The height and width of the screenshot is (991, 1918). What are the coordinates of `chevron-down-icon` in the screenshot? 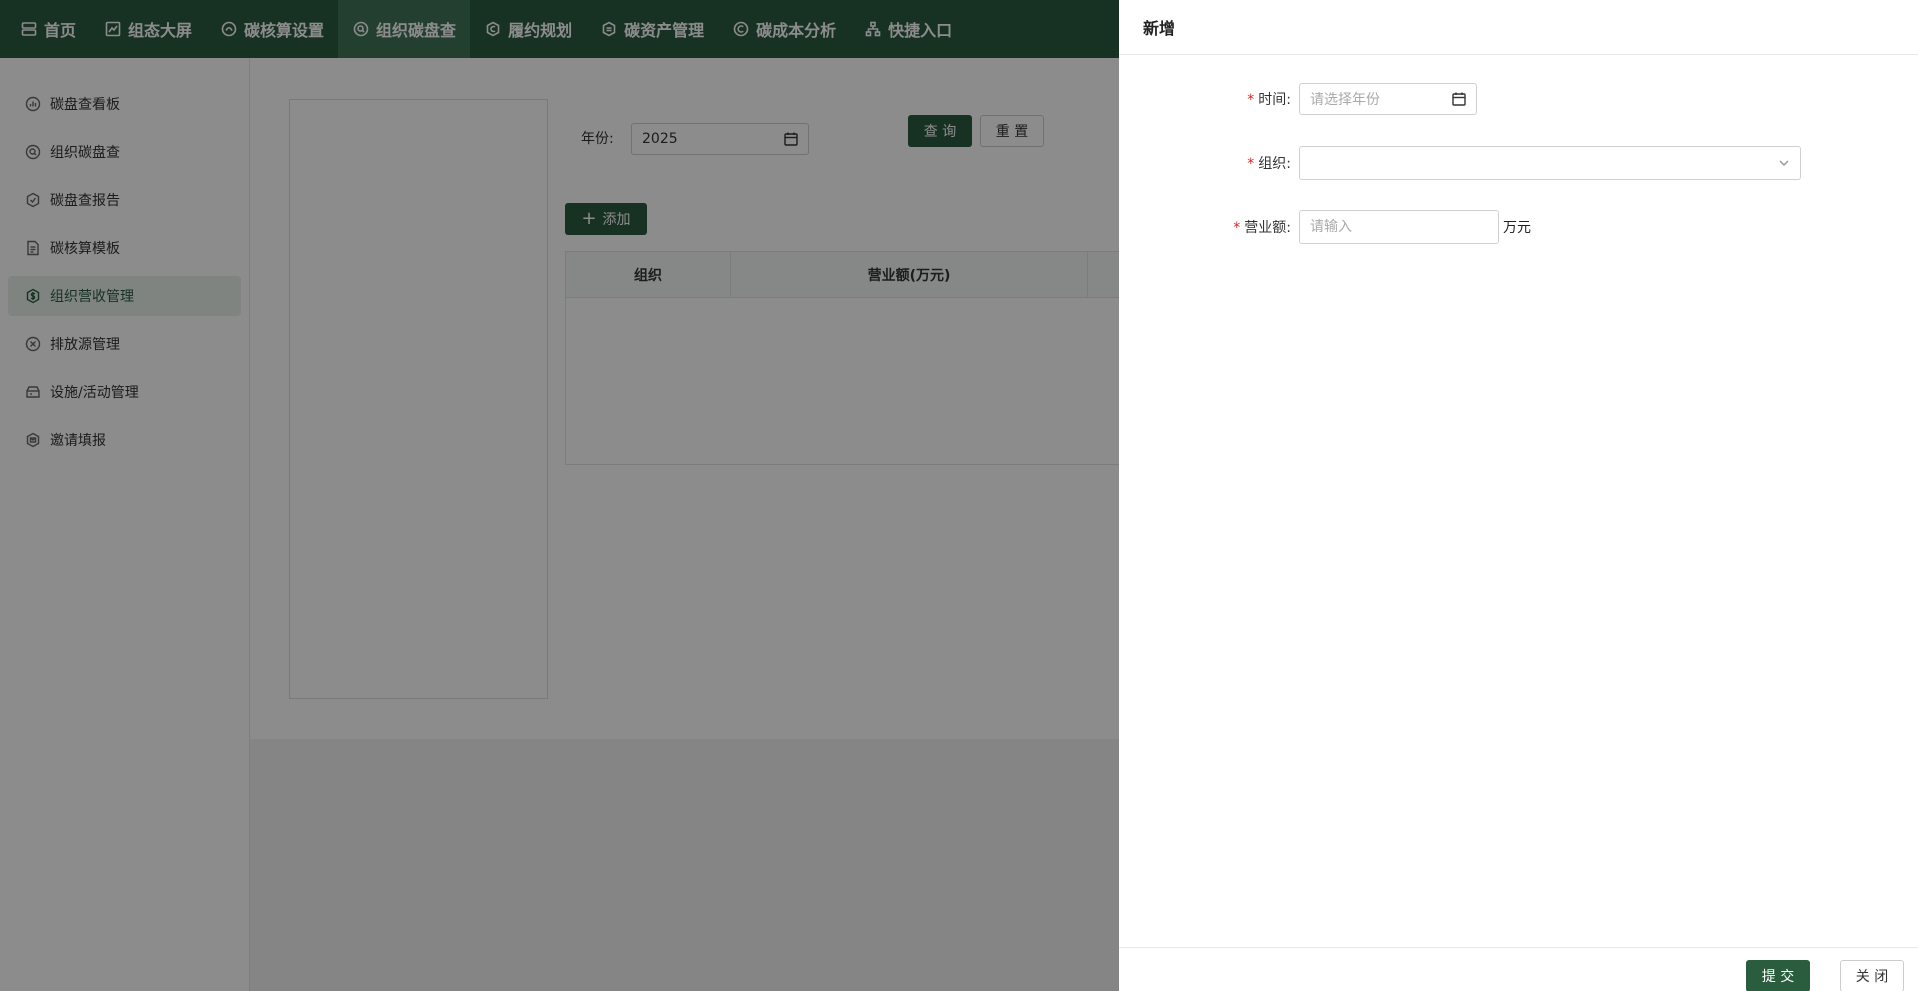 It's located at (1784, 163).